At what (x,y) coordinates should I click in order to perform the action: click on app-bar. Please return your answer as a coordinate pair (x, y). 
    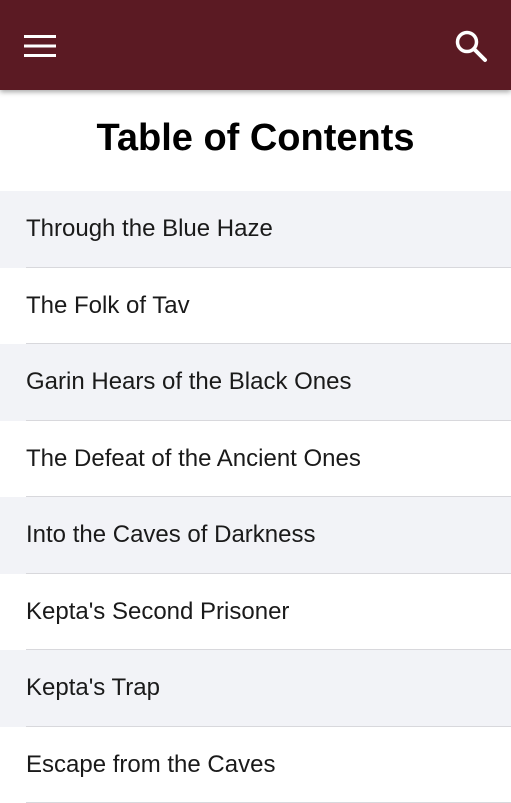
    Looking at the image, I should click on (255, 45).